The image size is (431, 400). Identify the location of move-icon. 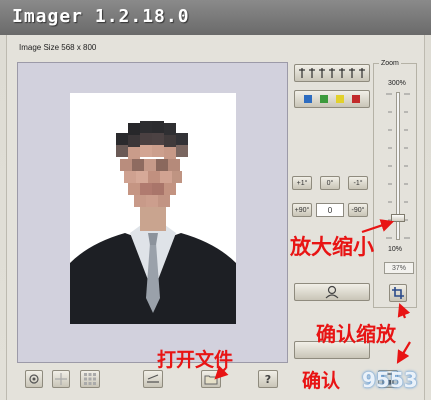
(61, 379).